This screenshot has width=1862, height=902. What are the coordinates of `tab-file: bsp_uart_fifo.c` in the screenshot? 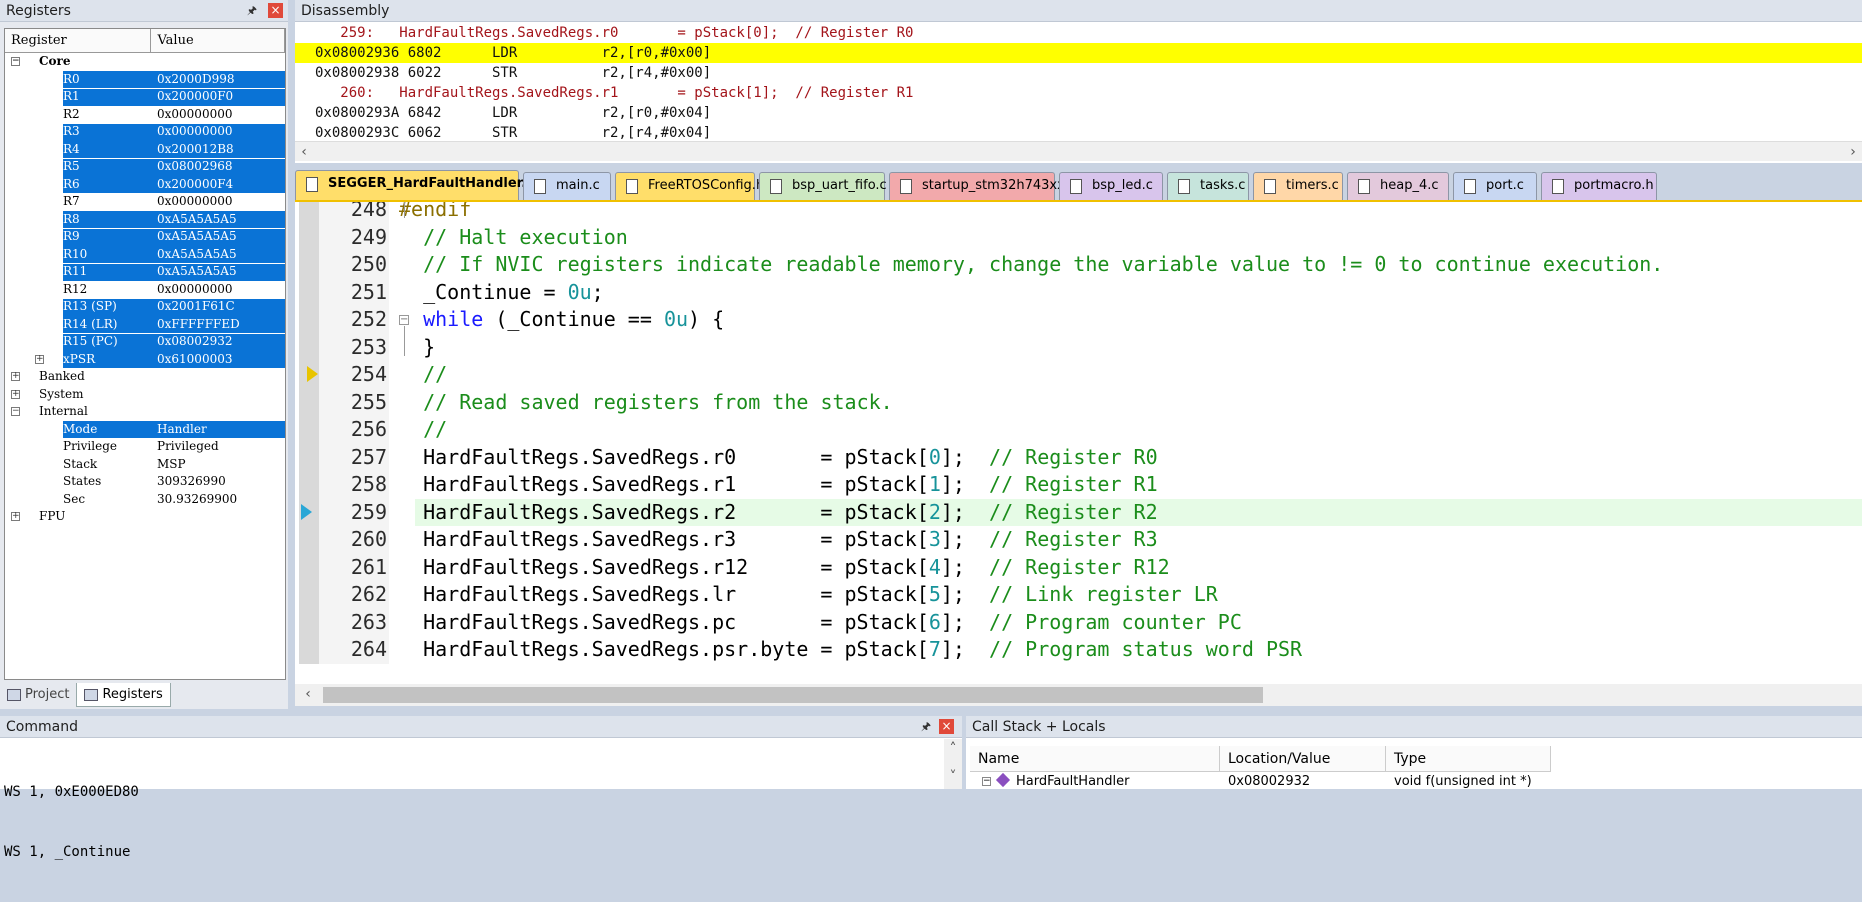 It's located at (823, 186).